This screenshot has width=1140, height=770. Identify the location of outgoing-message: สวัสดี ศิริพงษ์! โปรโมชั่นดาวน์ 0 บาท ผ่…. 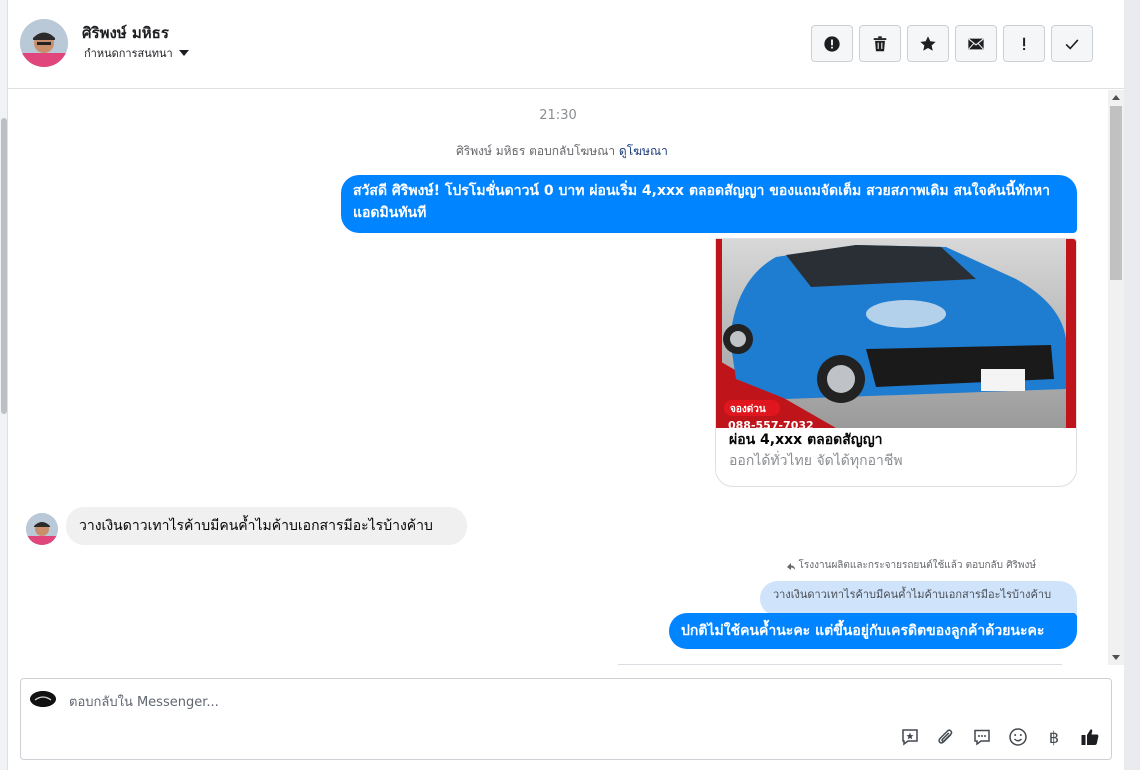
(709, 204).